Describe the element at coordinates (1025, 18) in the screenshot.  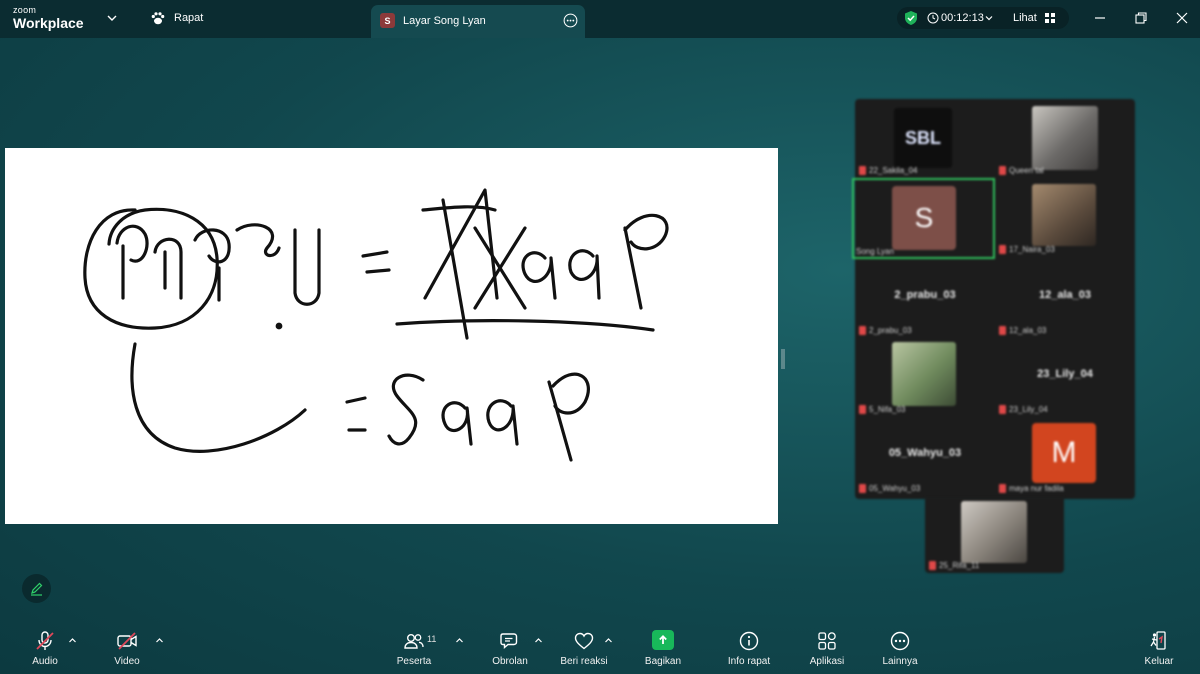
I see `view-button: Lihat` at that location.